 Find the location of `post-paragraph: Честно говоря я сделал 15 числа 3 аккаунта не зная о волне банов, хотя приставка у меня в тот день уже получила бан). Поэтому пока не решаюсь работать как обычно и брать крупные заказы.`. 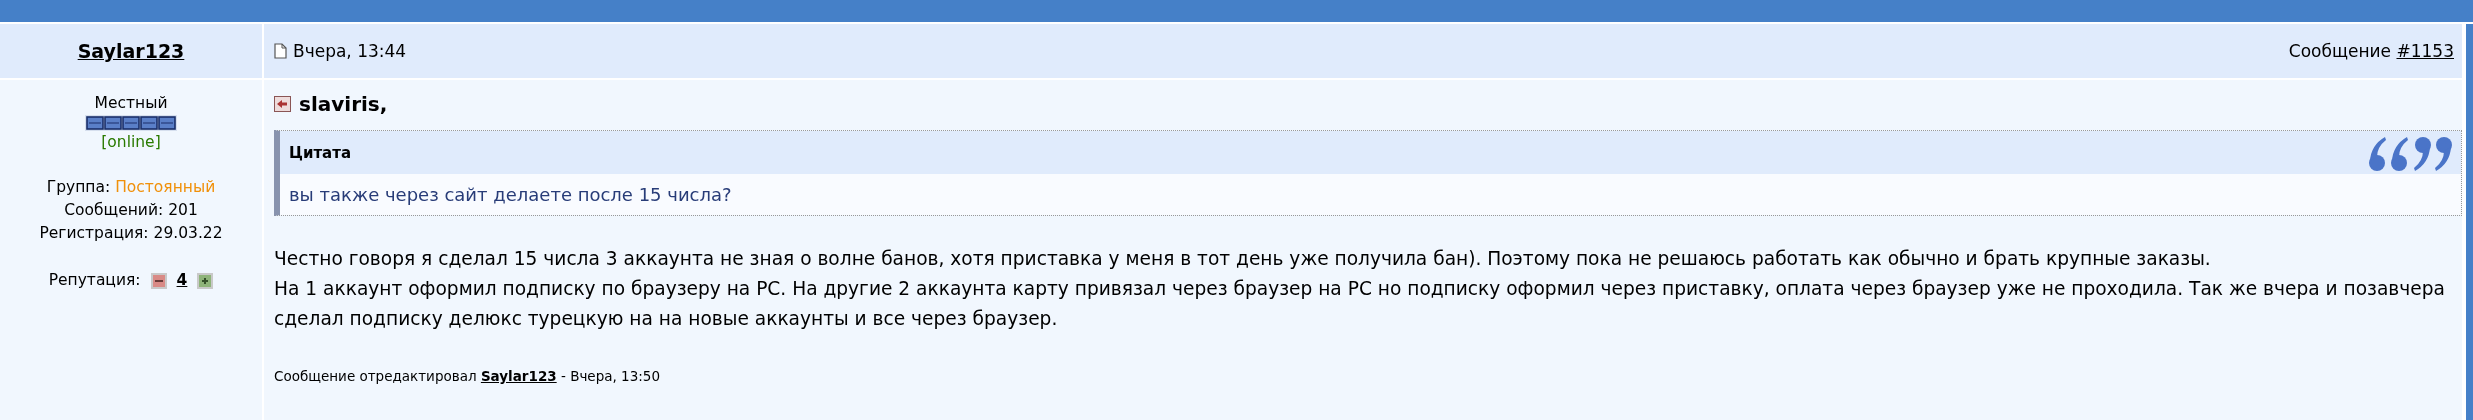

post-paragraph: Честно говоря я сделал 15 числа 3 аккаунта не зная о волне банов, хотя приставка у меня в тот день уже получила бан). Поэтому пока не решаюсь работать как обычно и брать крупные заказы. is located at coordinates (1243, 259).